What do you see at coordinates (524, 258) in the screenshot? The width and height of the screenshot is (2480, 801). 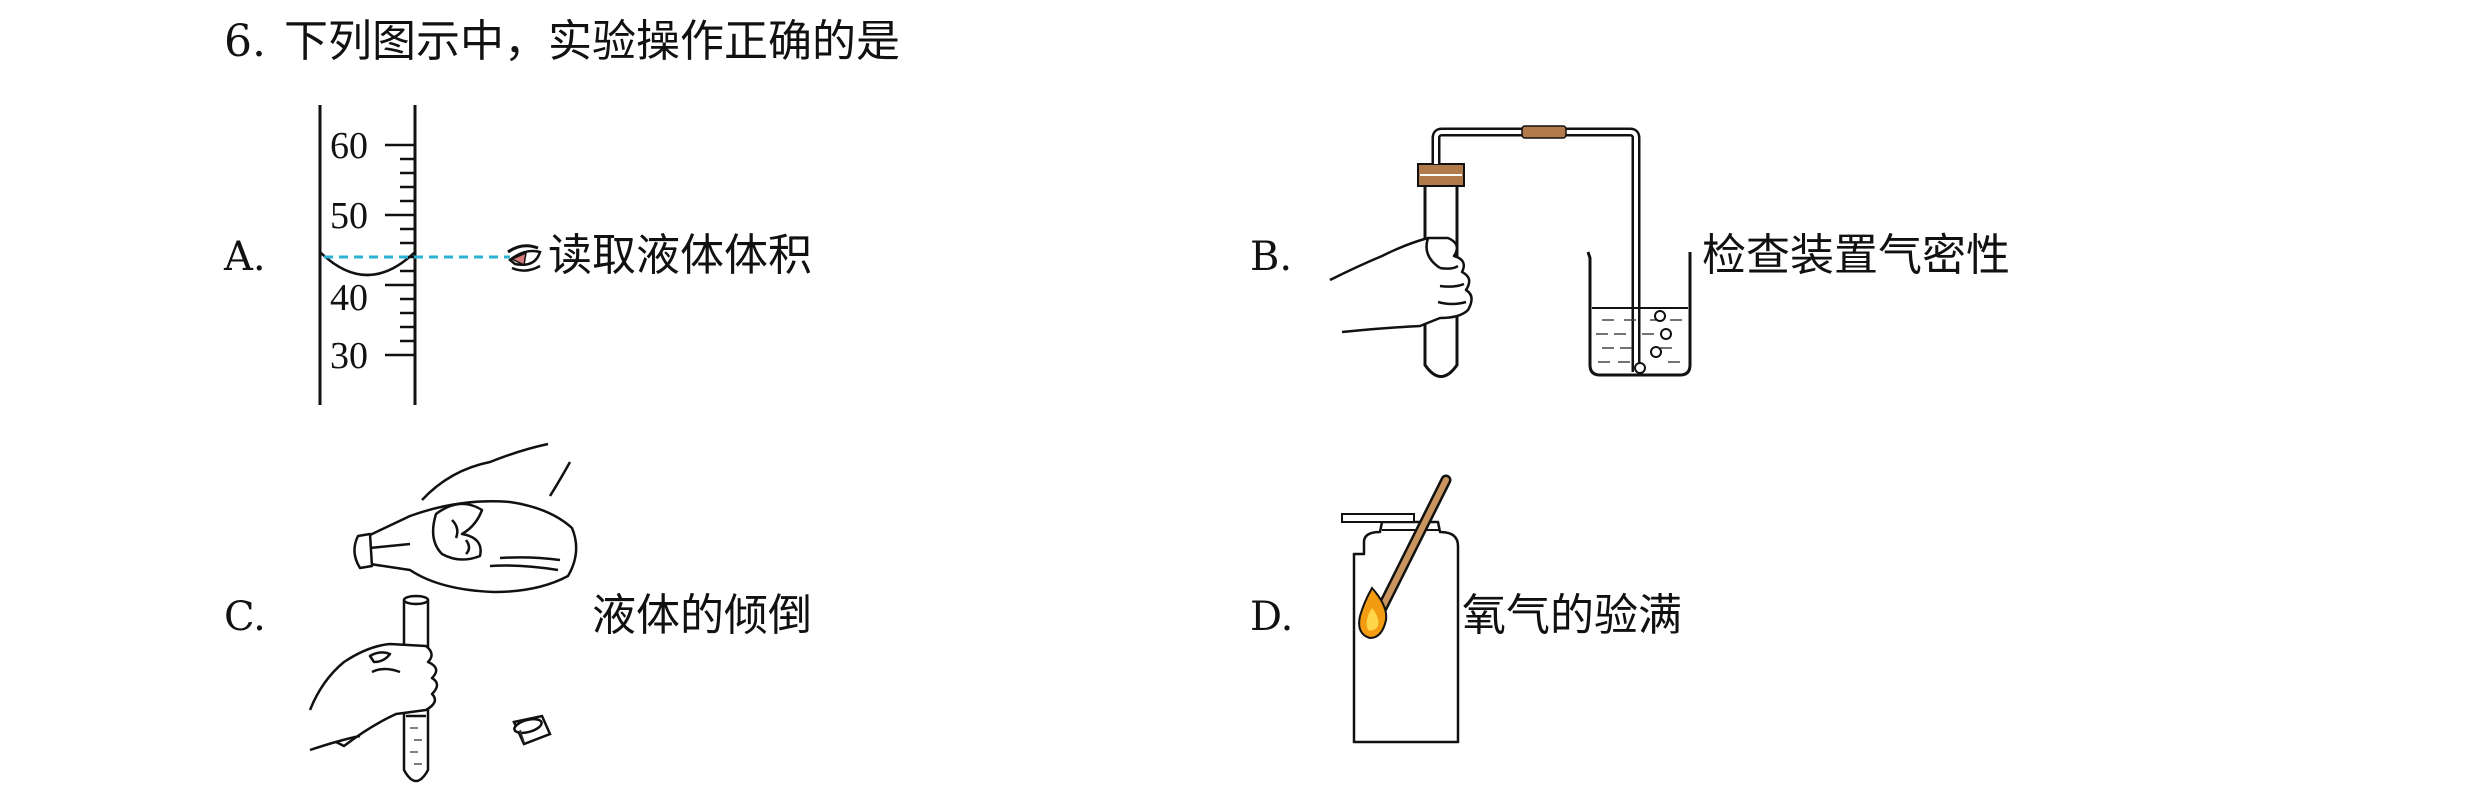 I see `eye-icon` at bounding box center [524, 258].